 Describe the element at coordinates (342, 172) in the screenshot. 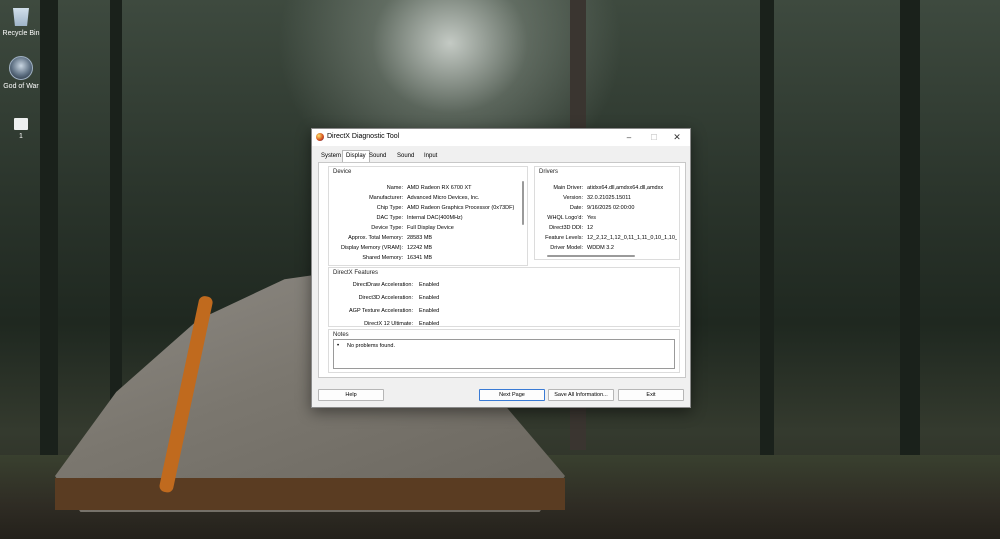

I see `device-group-label: Device` at that location.